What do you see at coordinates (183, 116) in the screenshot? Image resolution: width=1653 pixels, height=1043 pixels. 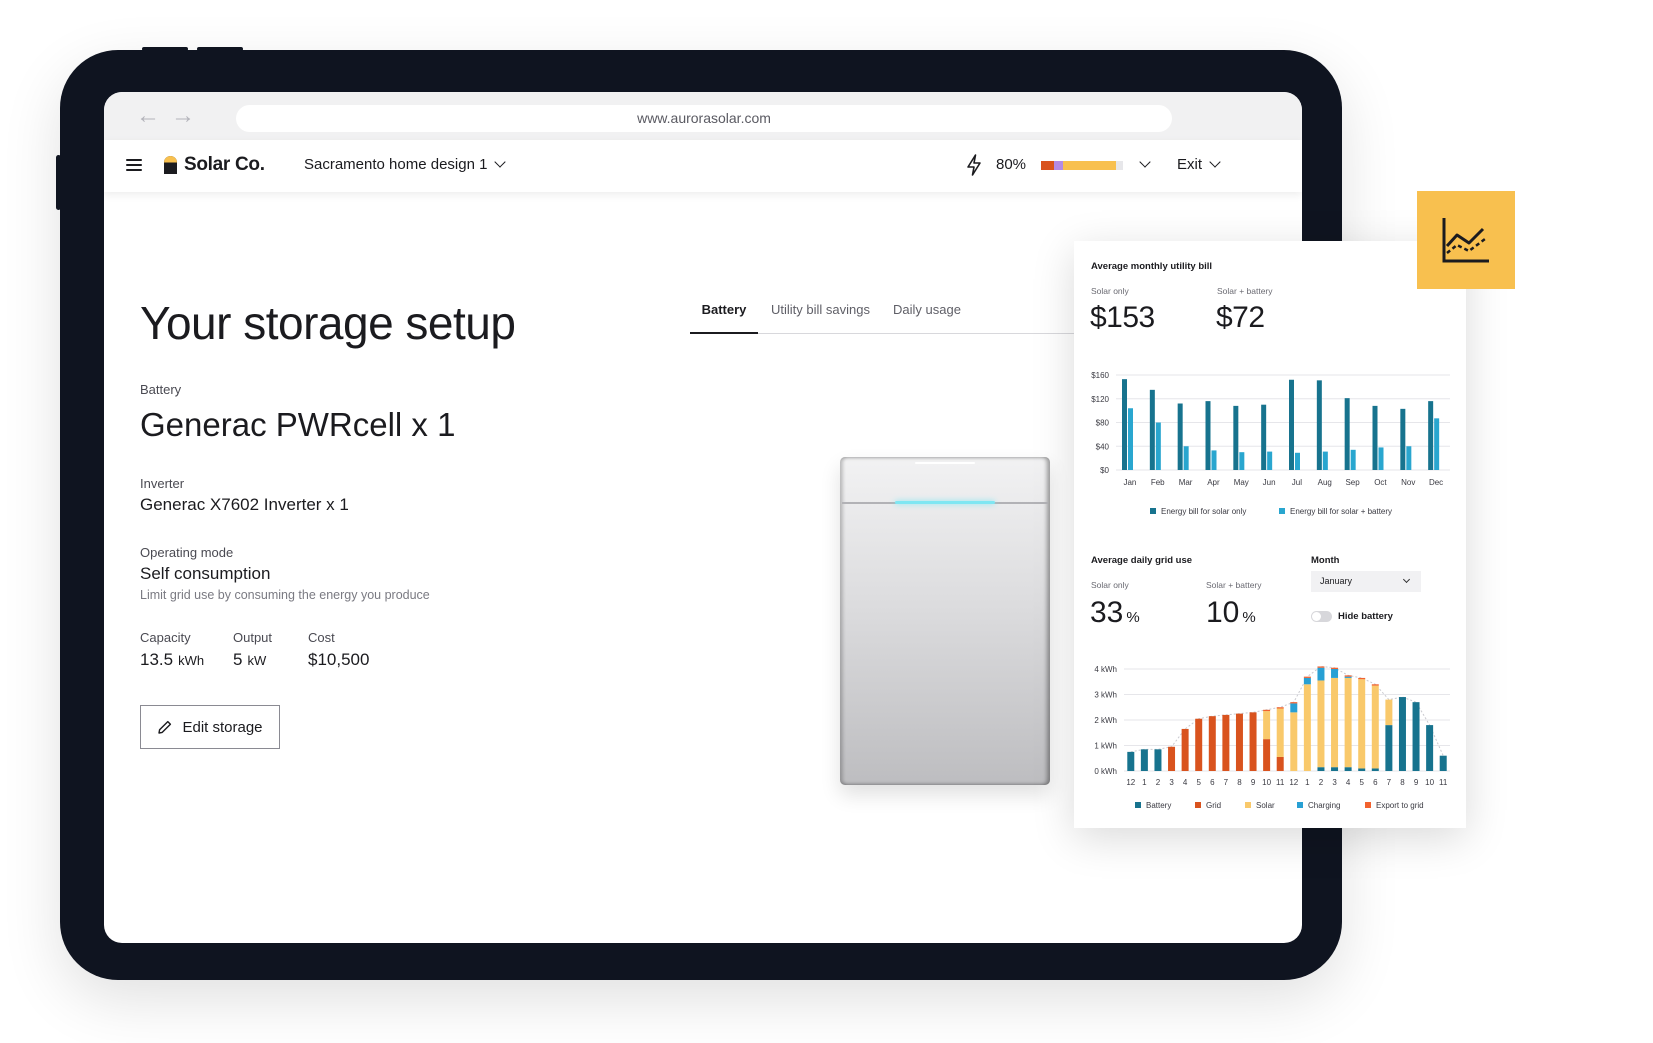 I see `forward-arrow-icon: →` at bounding box center [183, 116].